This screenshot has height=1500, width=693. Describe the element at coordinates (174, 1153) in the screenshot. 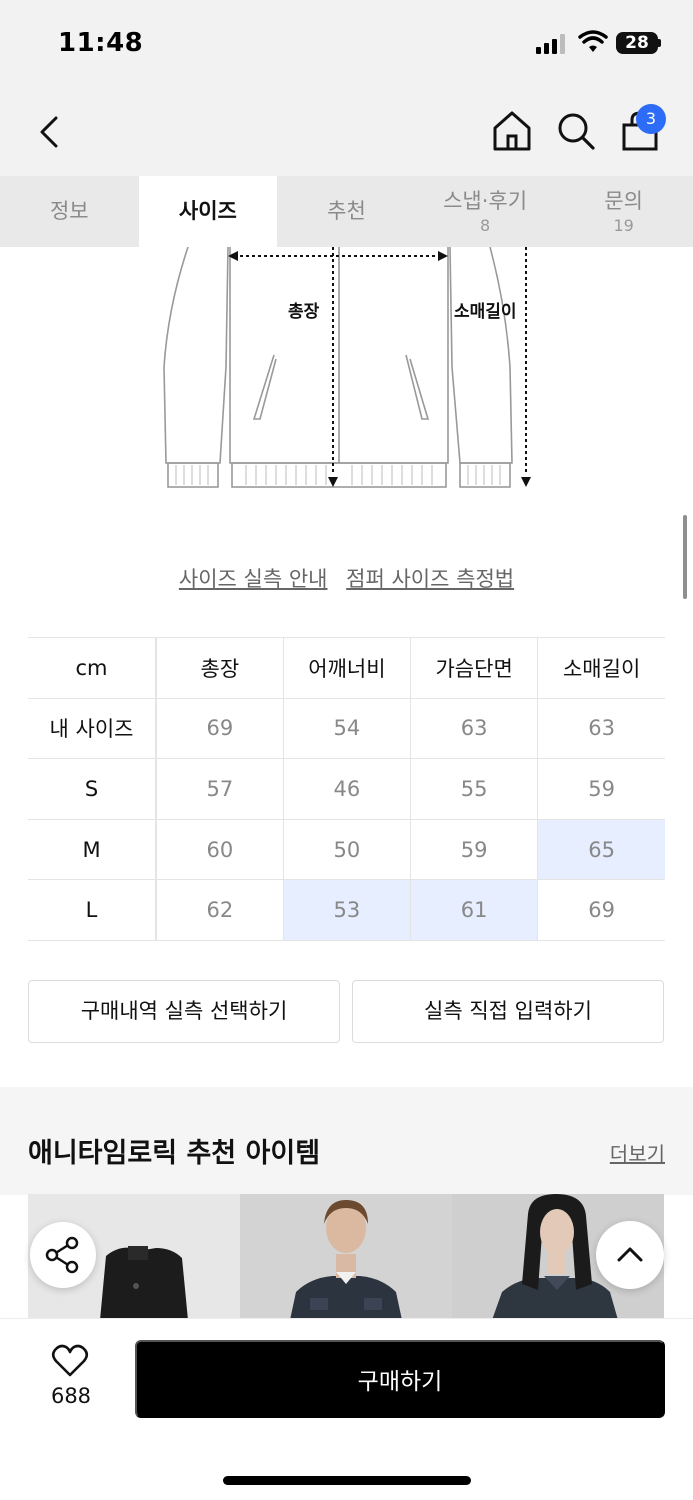

I see `recommend-title: 애니타임로릭 추천 아이템` at that location.